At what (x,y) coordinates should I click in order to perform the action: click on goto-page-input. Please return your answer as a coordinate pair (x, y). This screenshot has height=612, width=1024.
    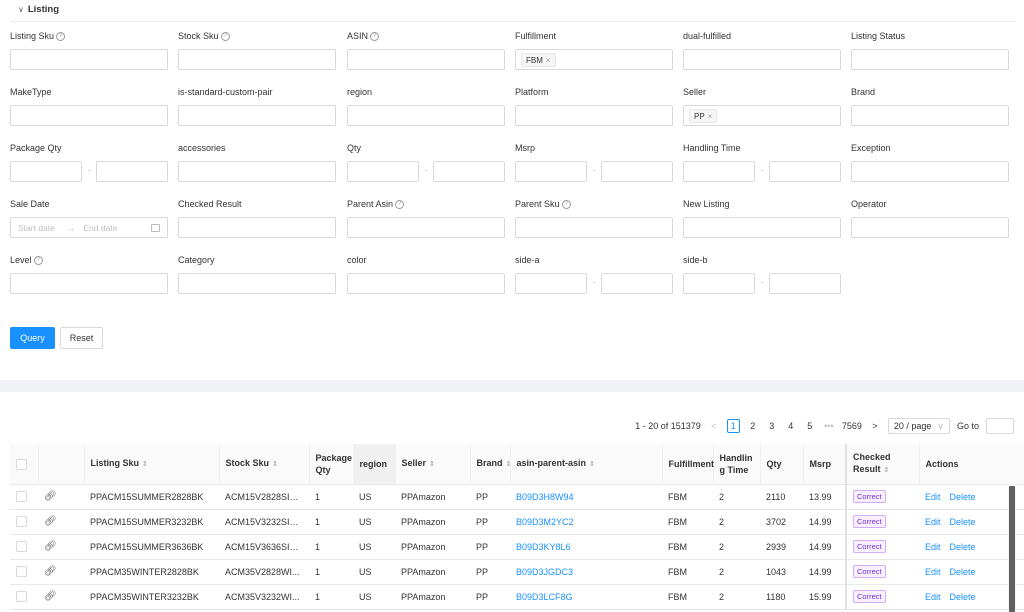
    Looking at the image, I should click on (1000, 426).